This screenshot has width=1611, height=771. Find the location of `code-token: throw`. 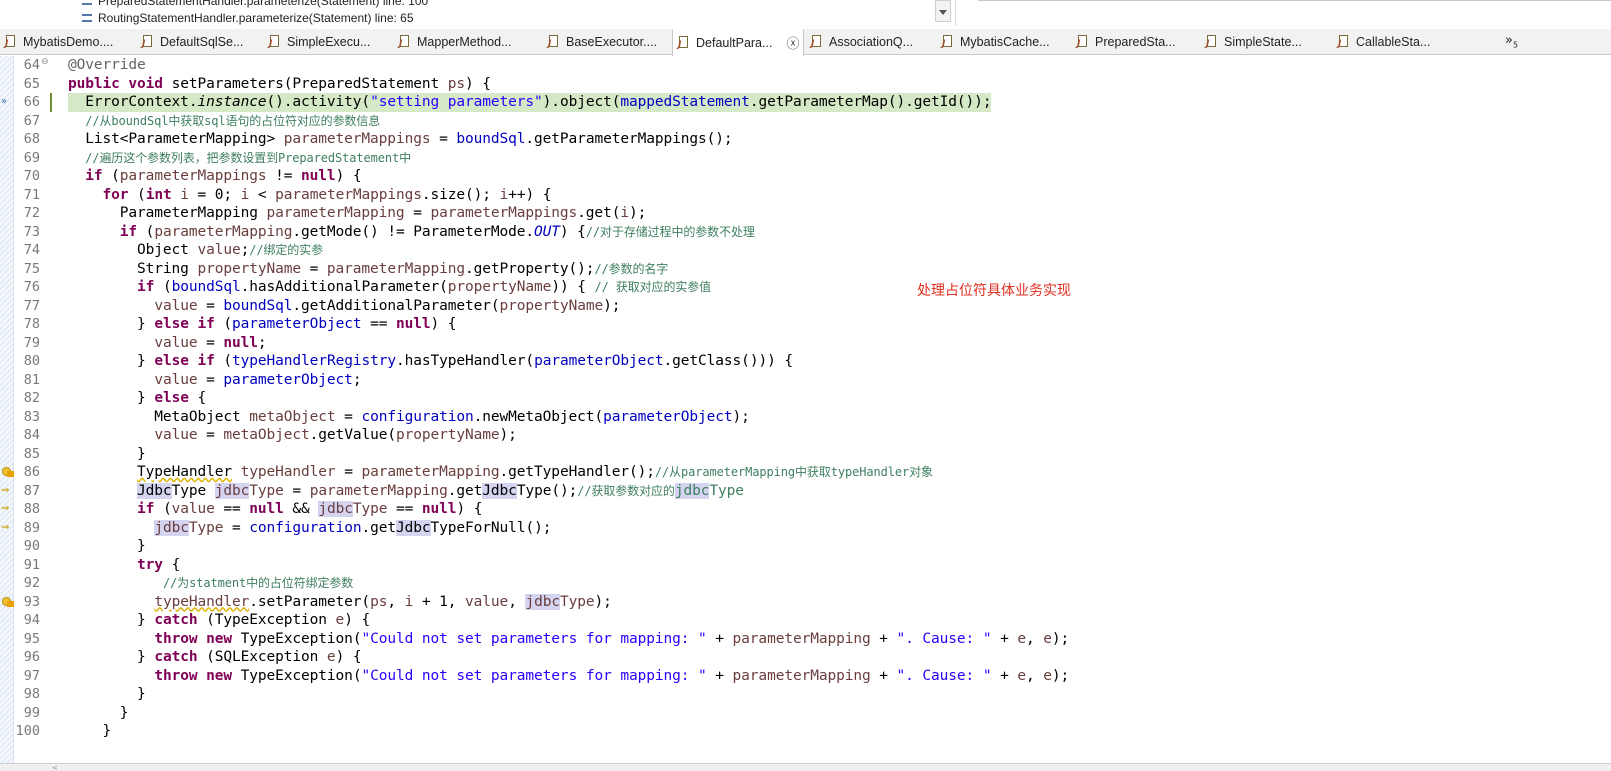

code-token: throw is located at coordinates (176, 675).